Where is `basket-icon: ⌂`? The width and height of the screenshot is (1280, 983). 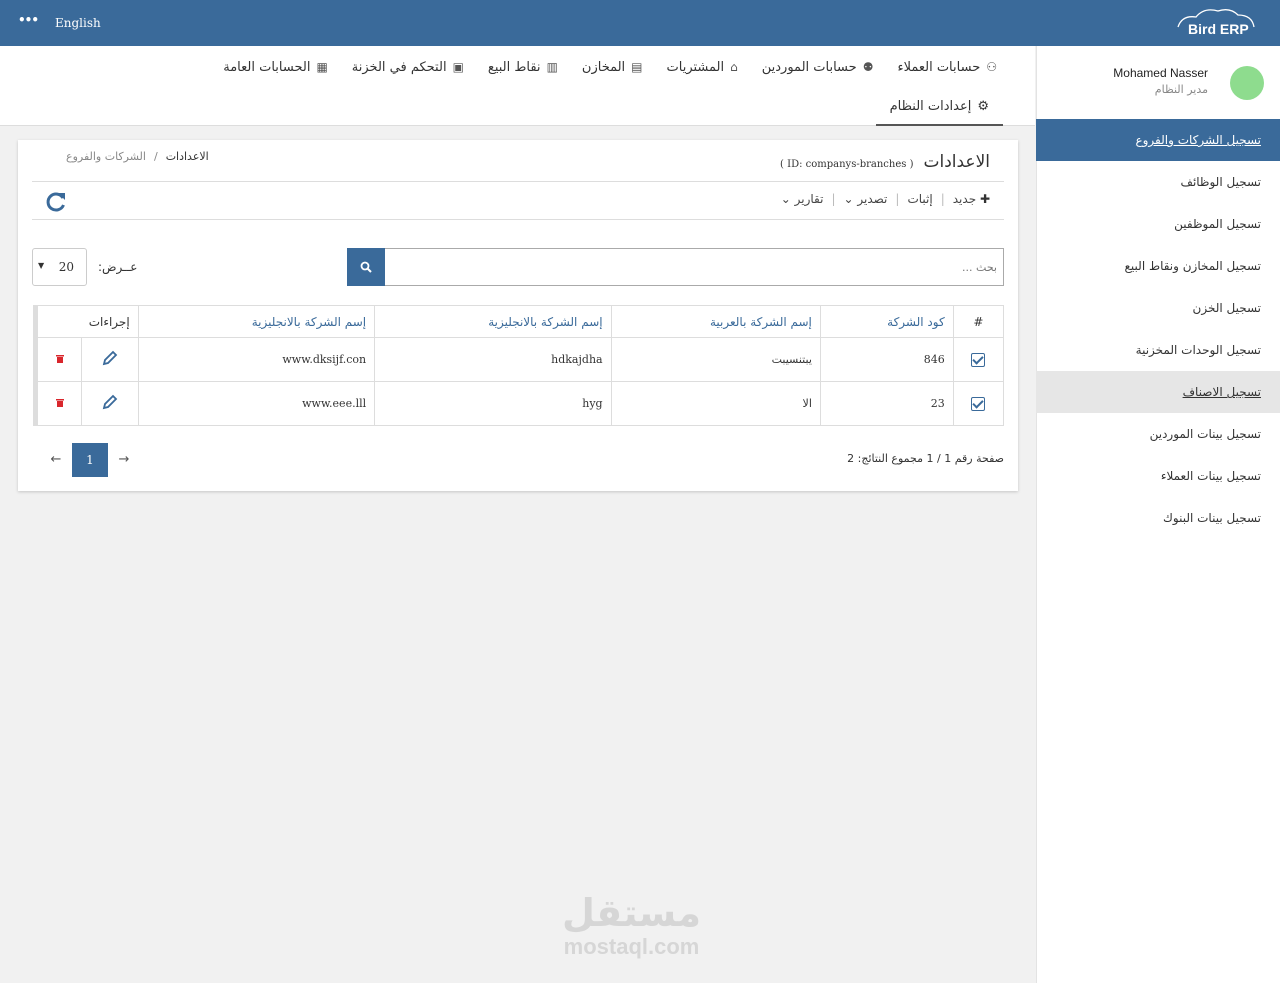
basket-icon: ⌂ is located at coordinates (734, 67).